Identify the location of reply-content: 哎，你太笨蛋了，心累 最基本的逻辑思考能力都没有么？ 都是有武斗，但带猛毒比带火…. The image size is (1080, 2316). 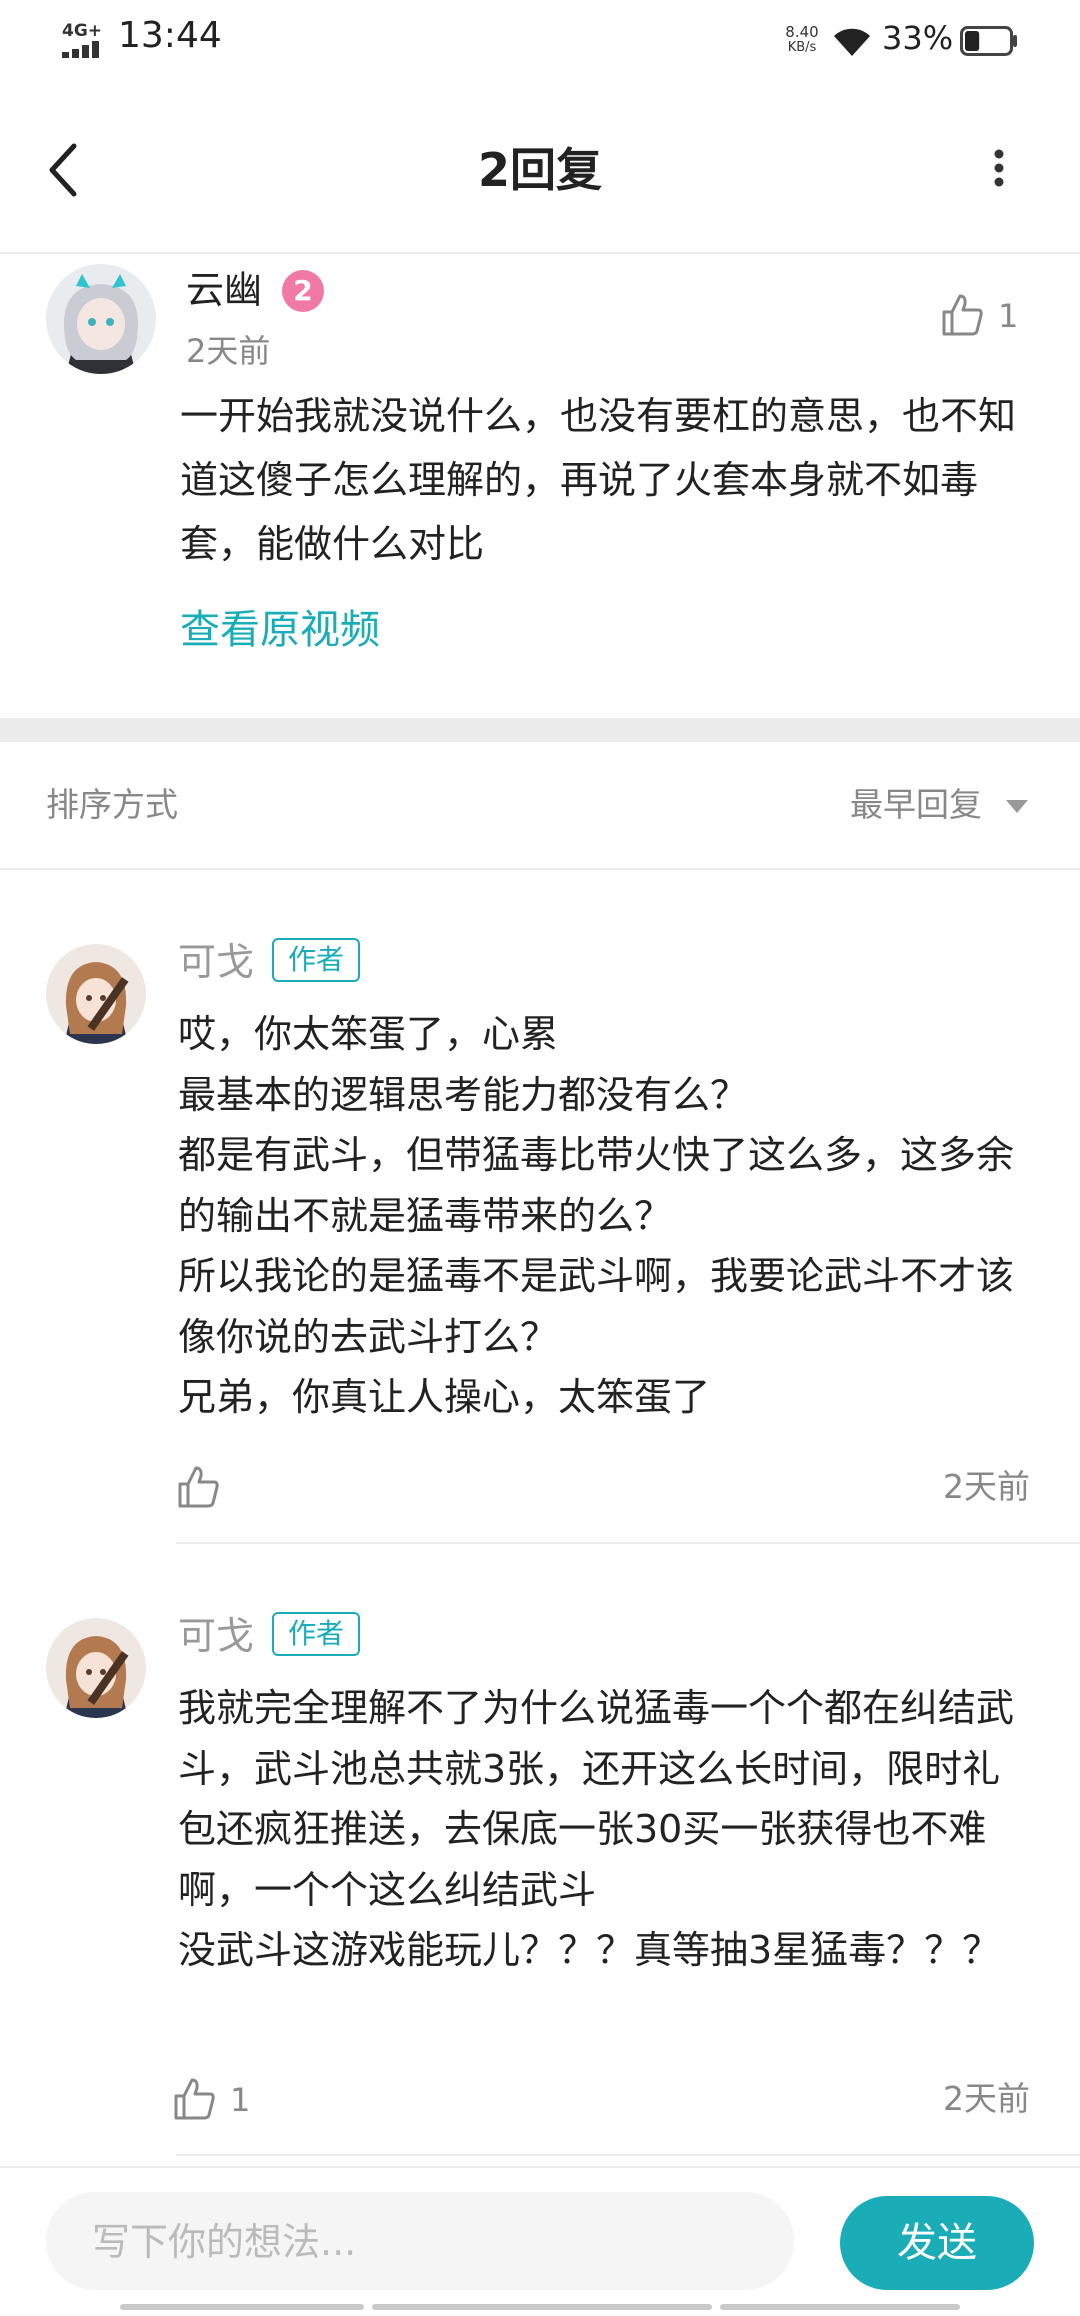
(596, 1215).